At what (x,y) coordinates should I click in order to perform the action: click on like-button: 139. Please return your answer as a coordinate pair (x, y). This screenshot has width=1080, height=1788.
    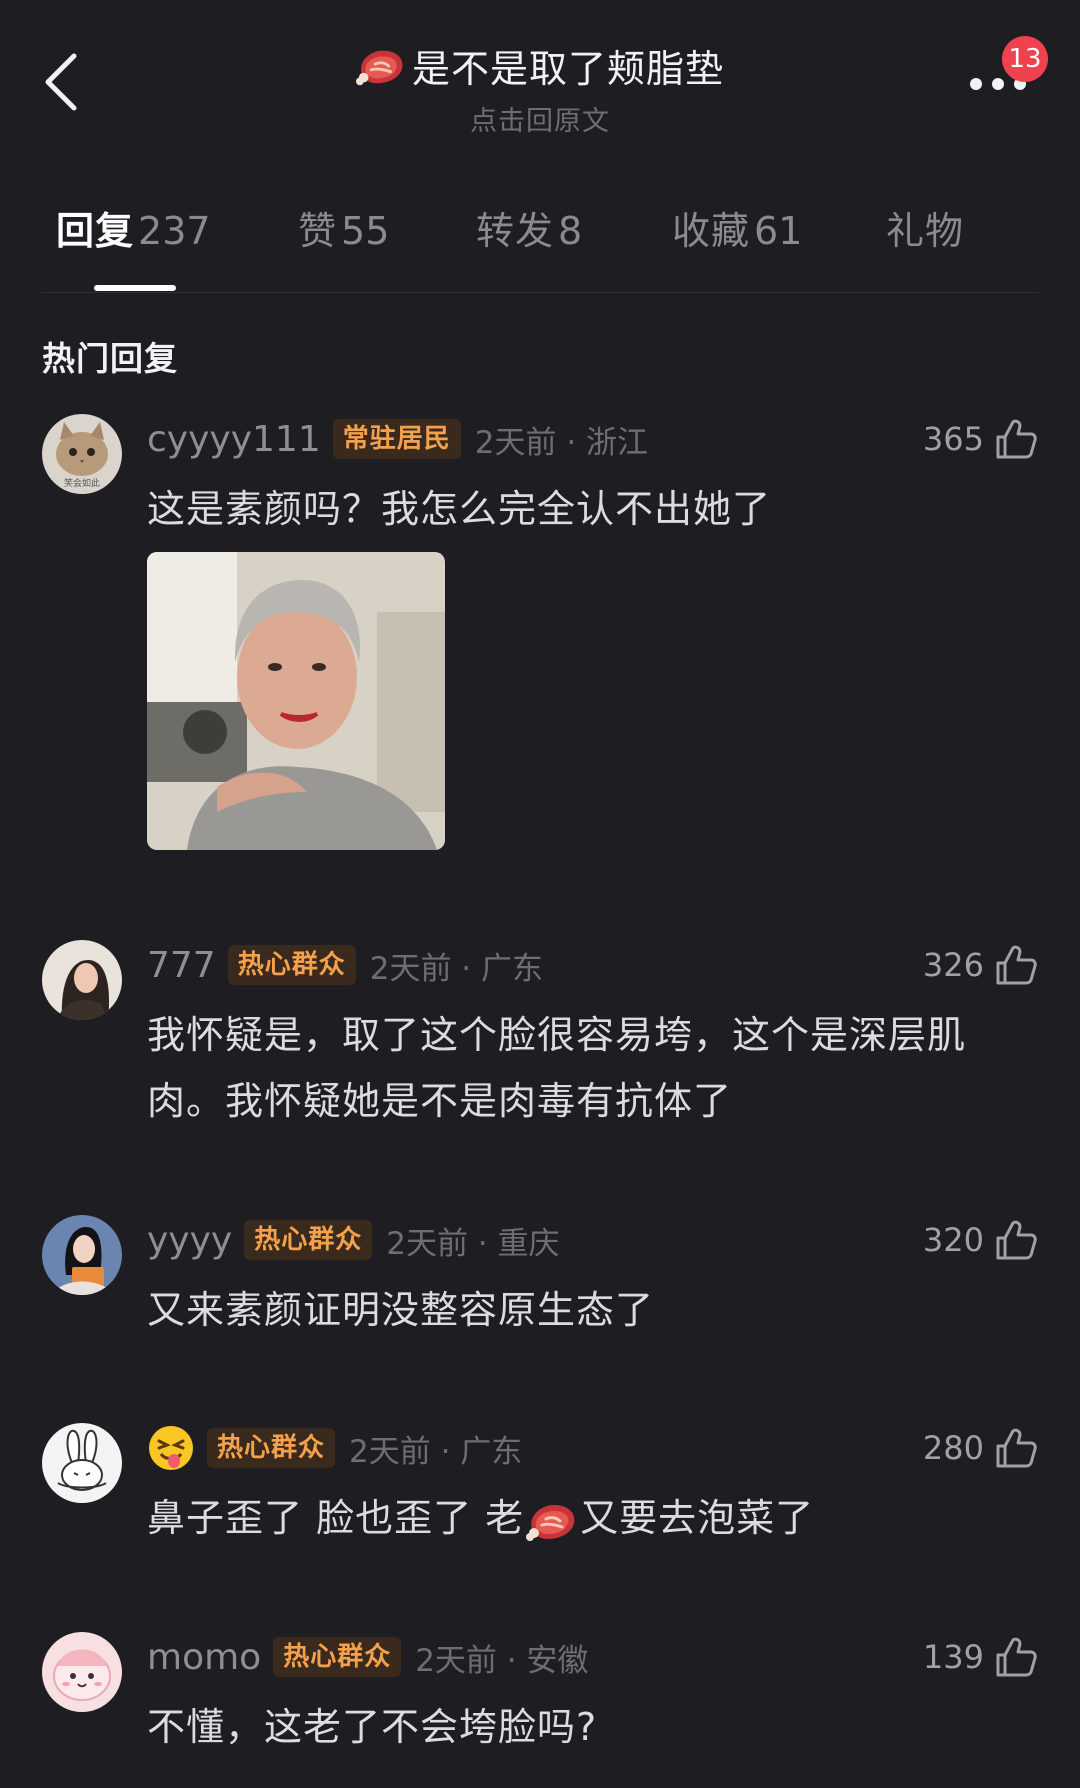
    Looking at the image, I should click on (980, 1657).